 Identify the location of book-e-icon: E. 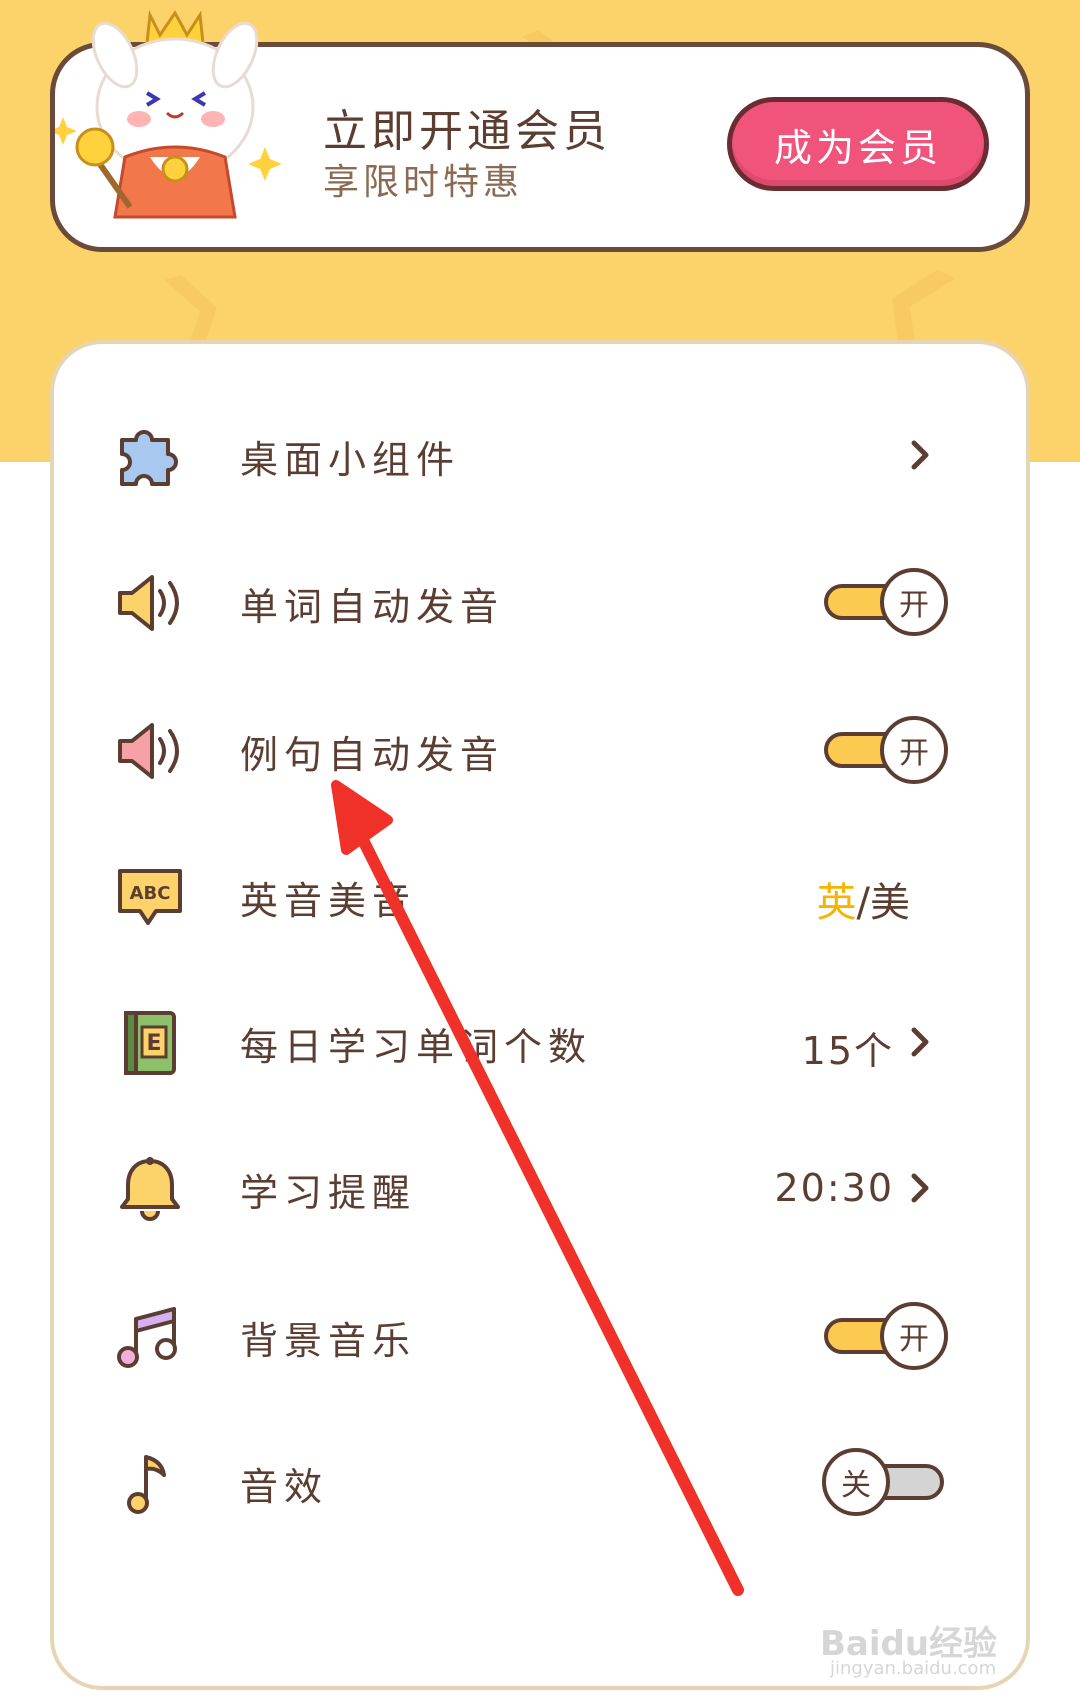
(150, 1043).